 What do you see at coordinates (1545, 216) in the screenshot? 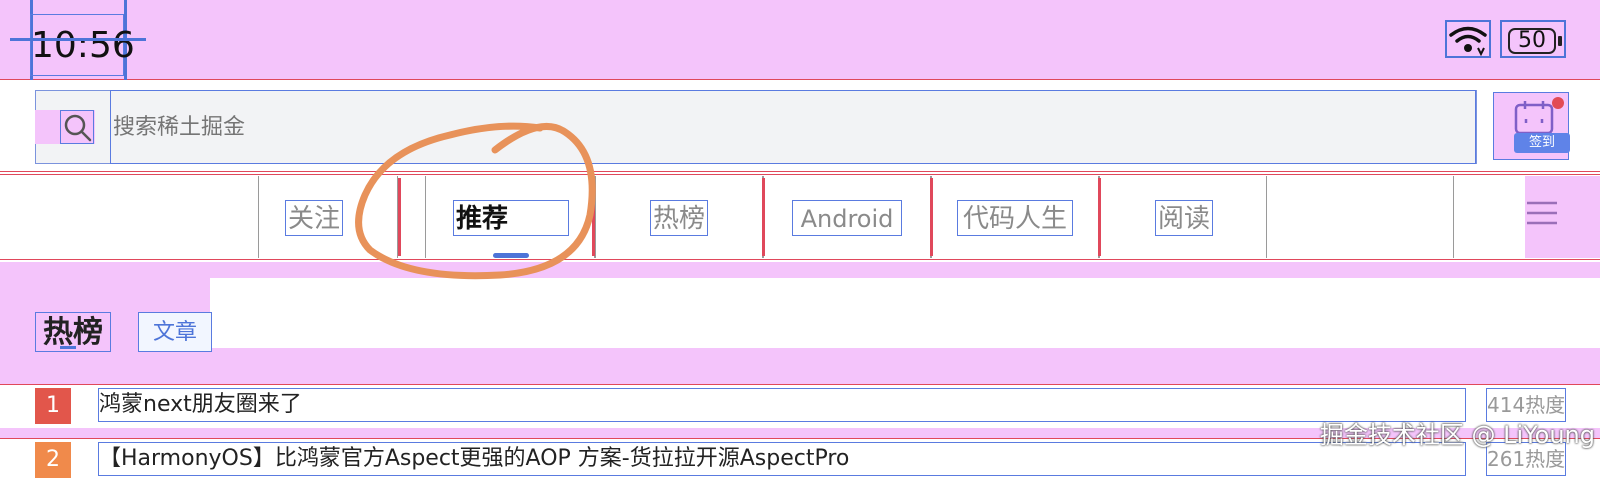
I see `menu-icon` at bounding box center [1545, 216].